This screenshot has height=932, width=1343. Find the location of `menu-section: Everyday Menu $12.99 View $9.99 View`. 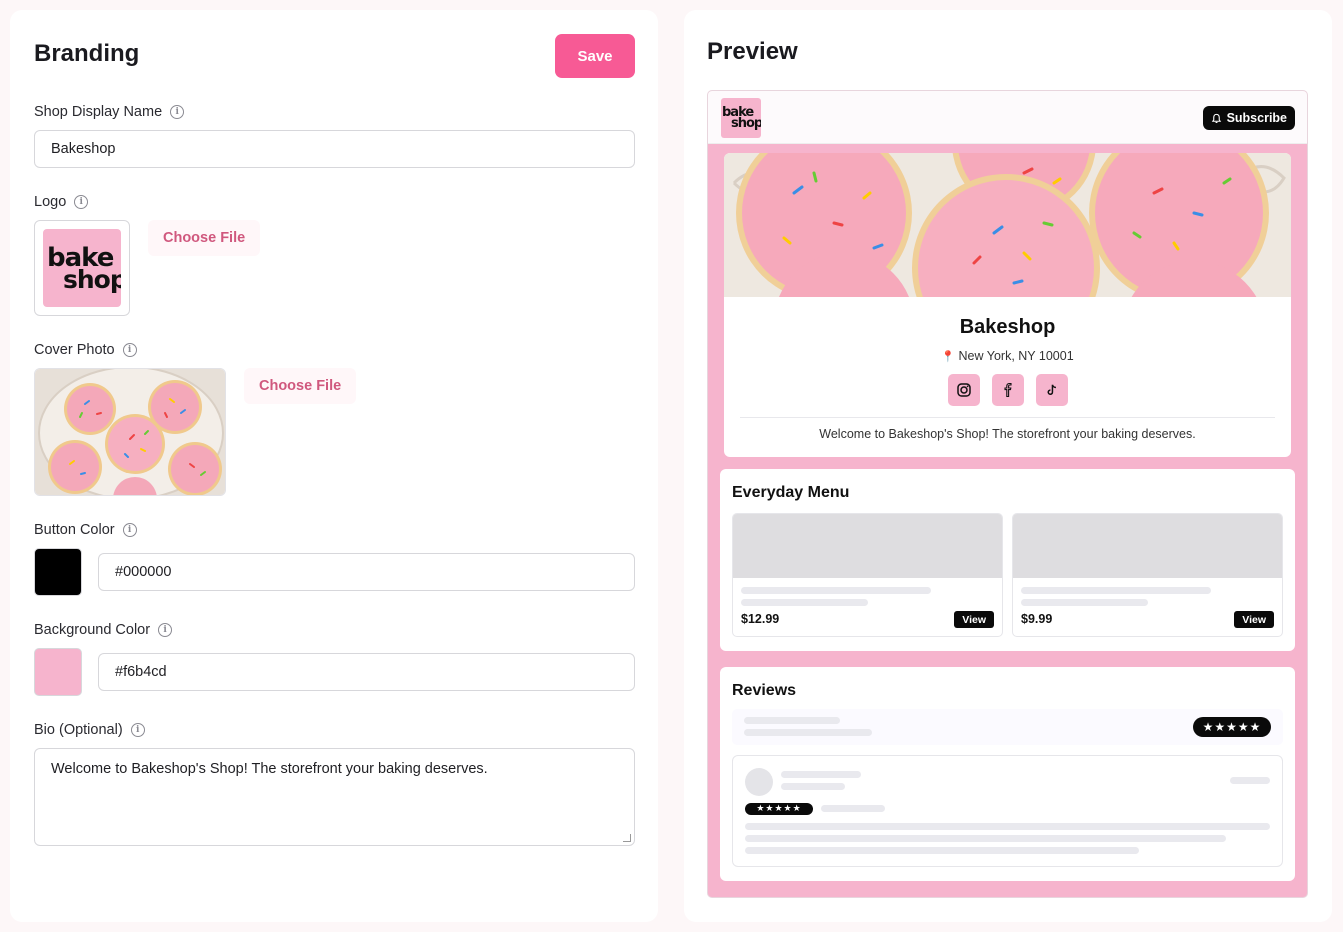

menu-section: Everyday Menu $12.99 View $9.99 View is located at coordinates (1007, 560).